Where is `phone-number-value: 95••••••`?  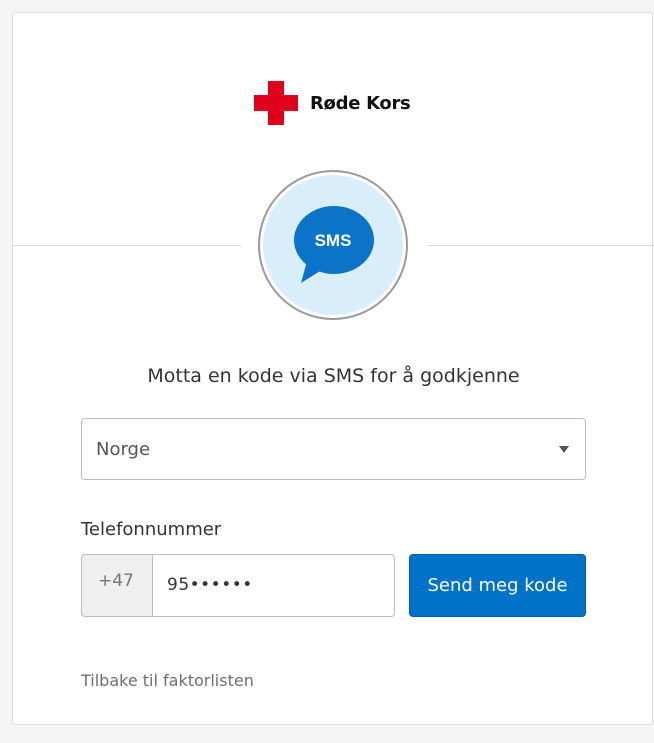 phone-number-value: 95•••••• is located at coordinates (210, 585).